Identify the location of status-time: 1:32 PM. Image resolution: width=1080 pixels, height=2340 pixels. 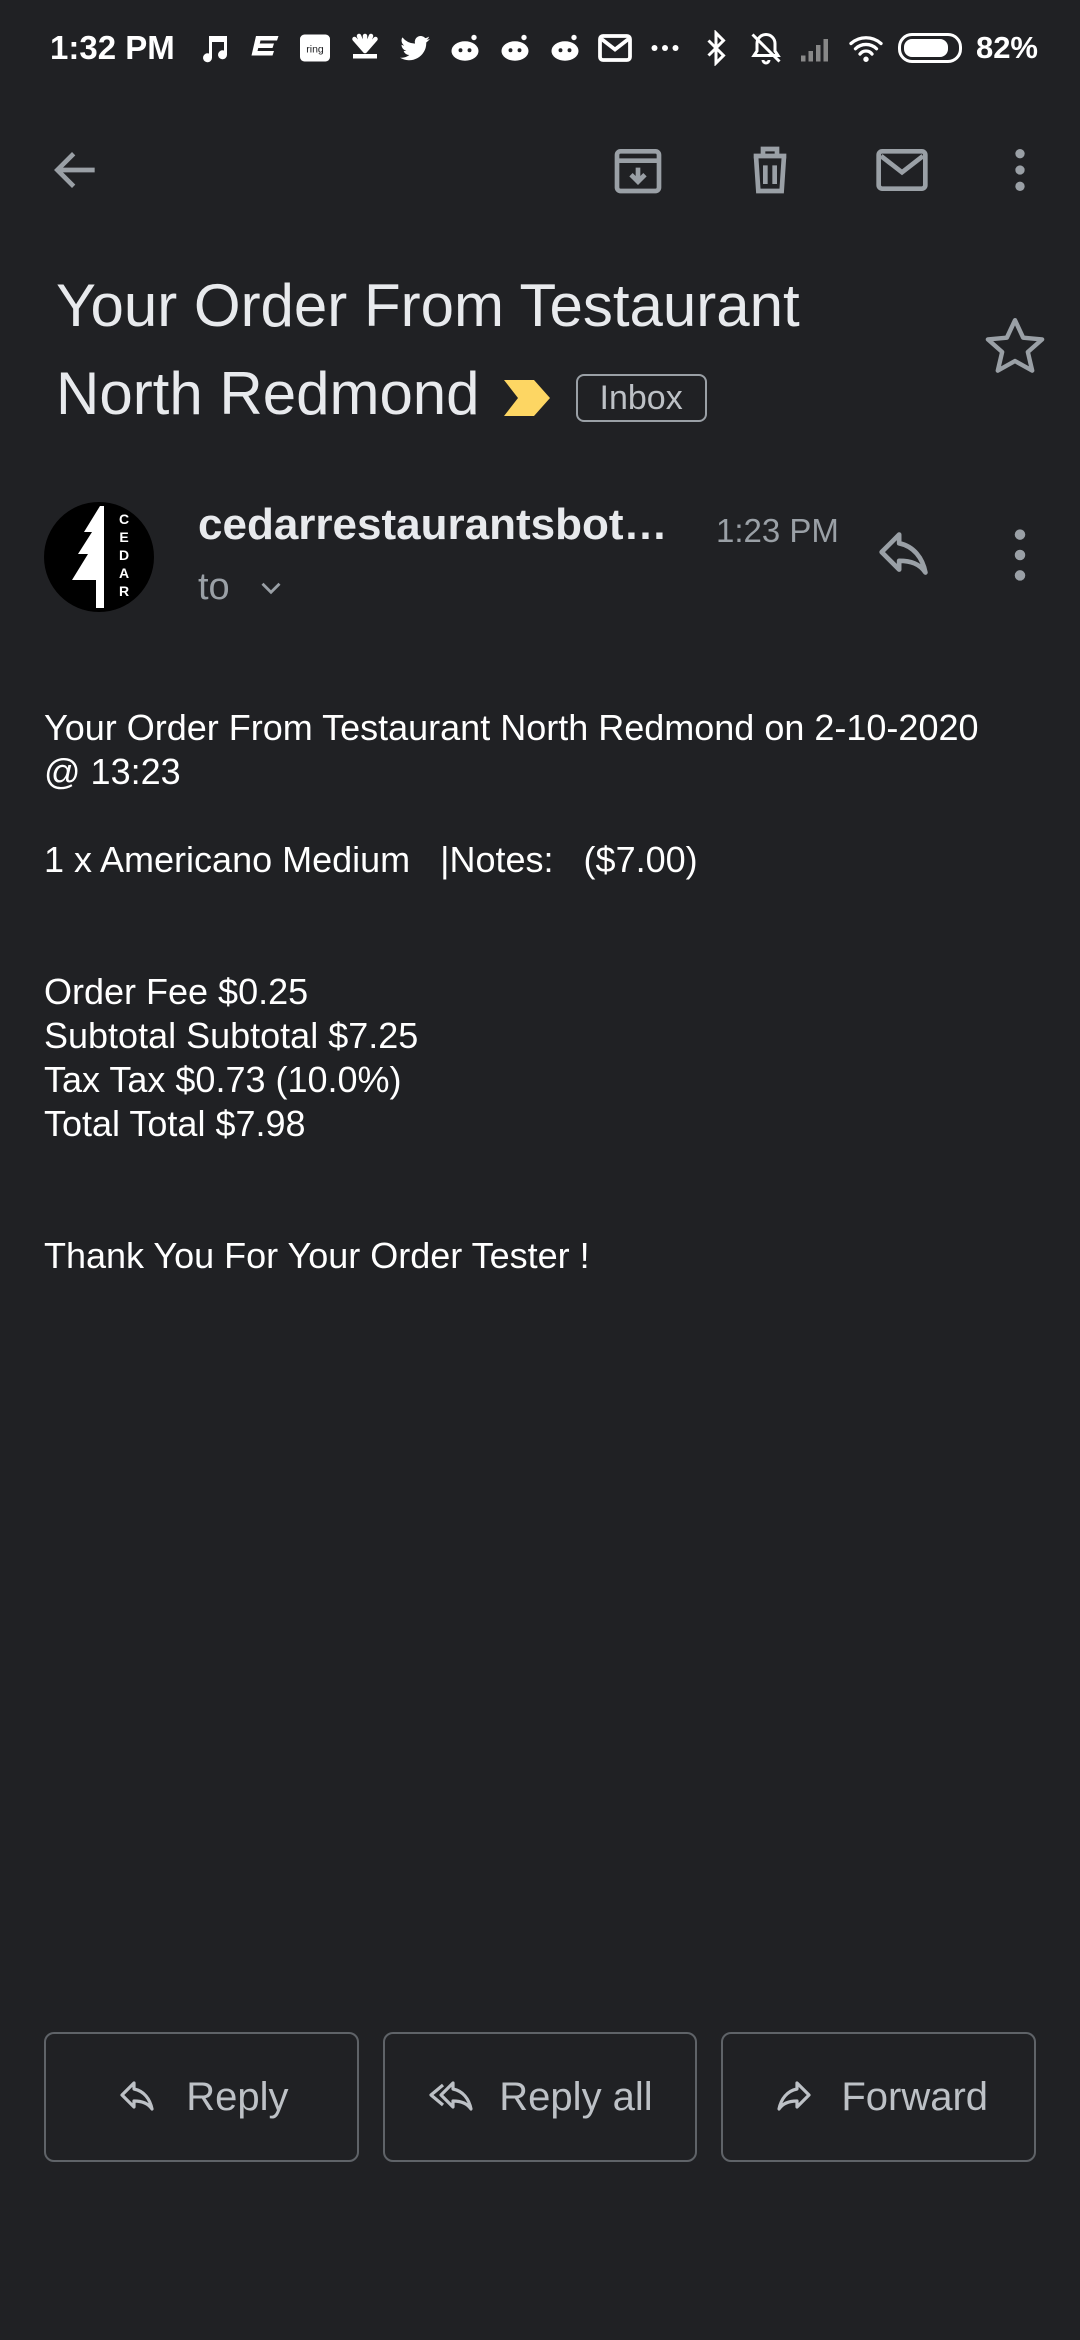
(112, 47).